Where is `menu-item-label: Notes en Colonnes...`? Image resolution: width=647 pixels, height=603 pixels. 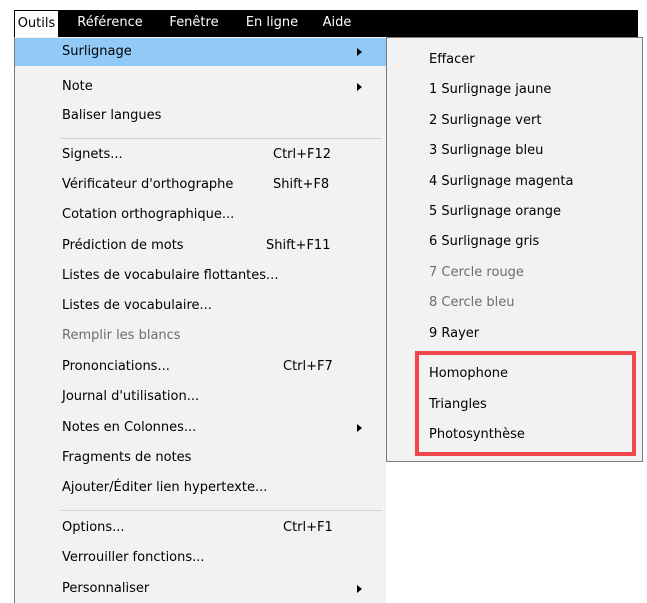 menu-item-label: Notes en Colonnes... is located at coordinates (129, 427).